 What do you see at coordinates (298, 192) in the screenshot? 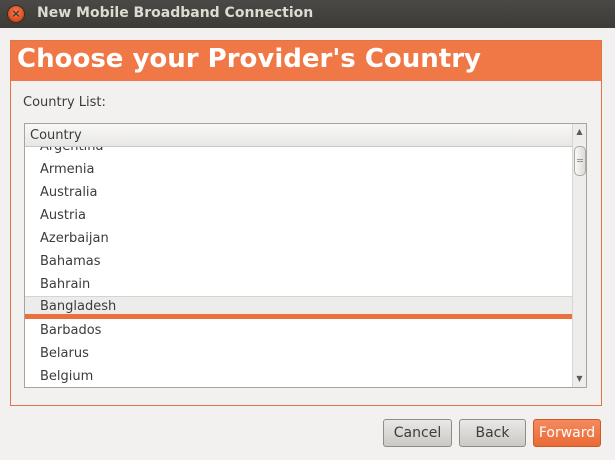
I see `list-item: Australia` at bounding box center [298, 192].